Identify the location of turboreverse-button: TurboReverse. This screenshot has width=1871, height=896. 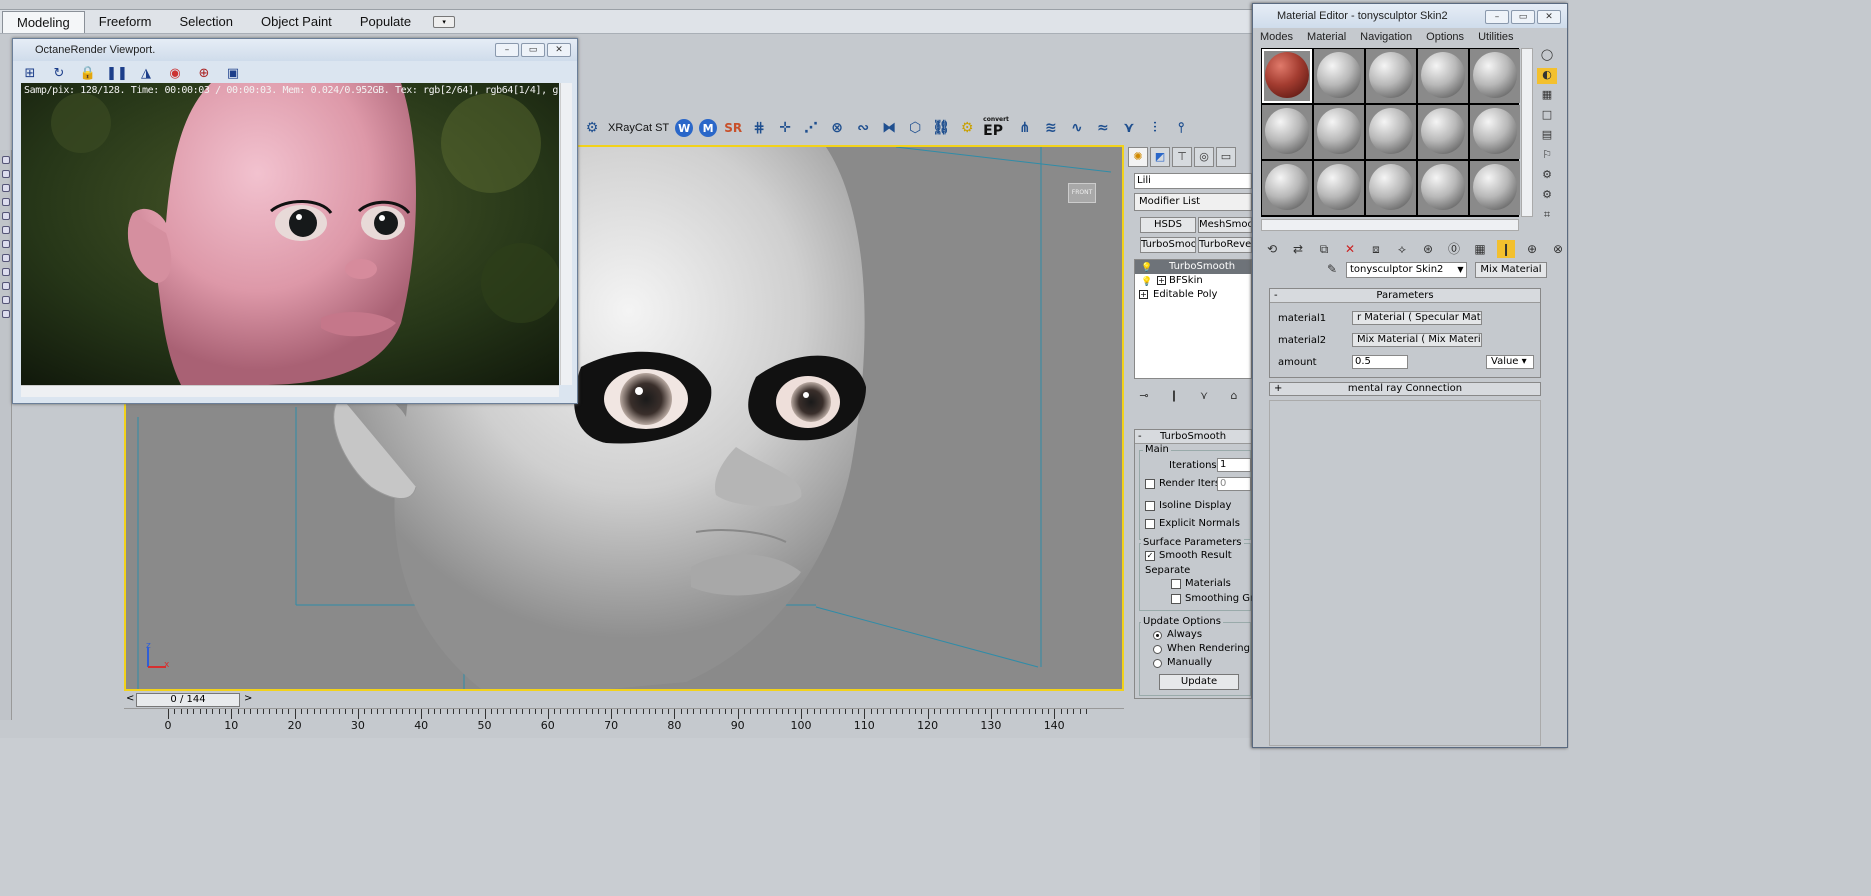
(1225, 245).